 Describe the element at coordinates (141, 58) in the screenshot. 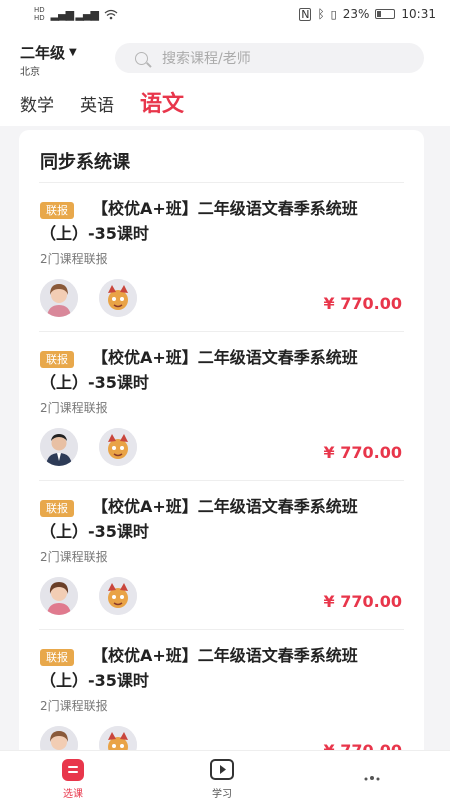

I see `search-icon` at that location.